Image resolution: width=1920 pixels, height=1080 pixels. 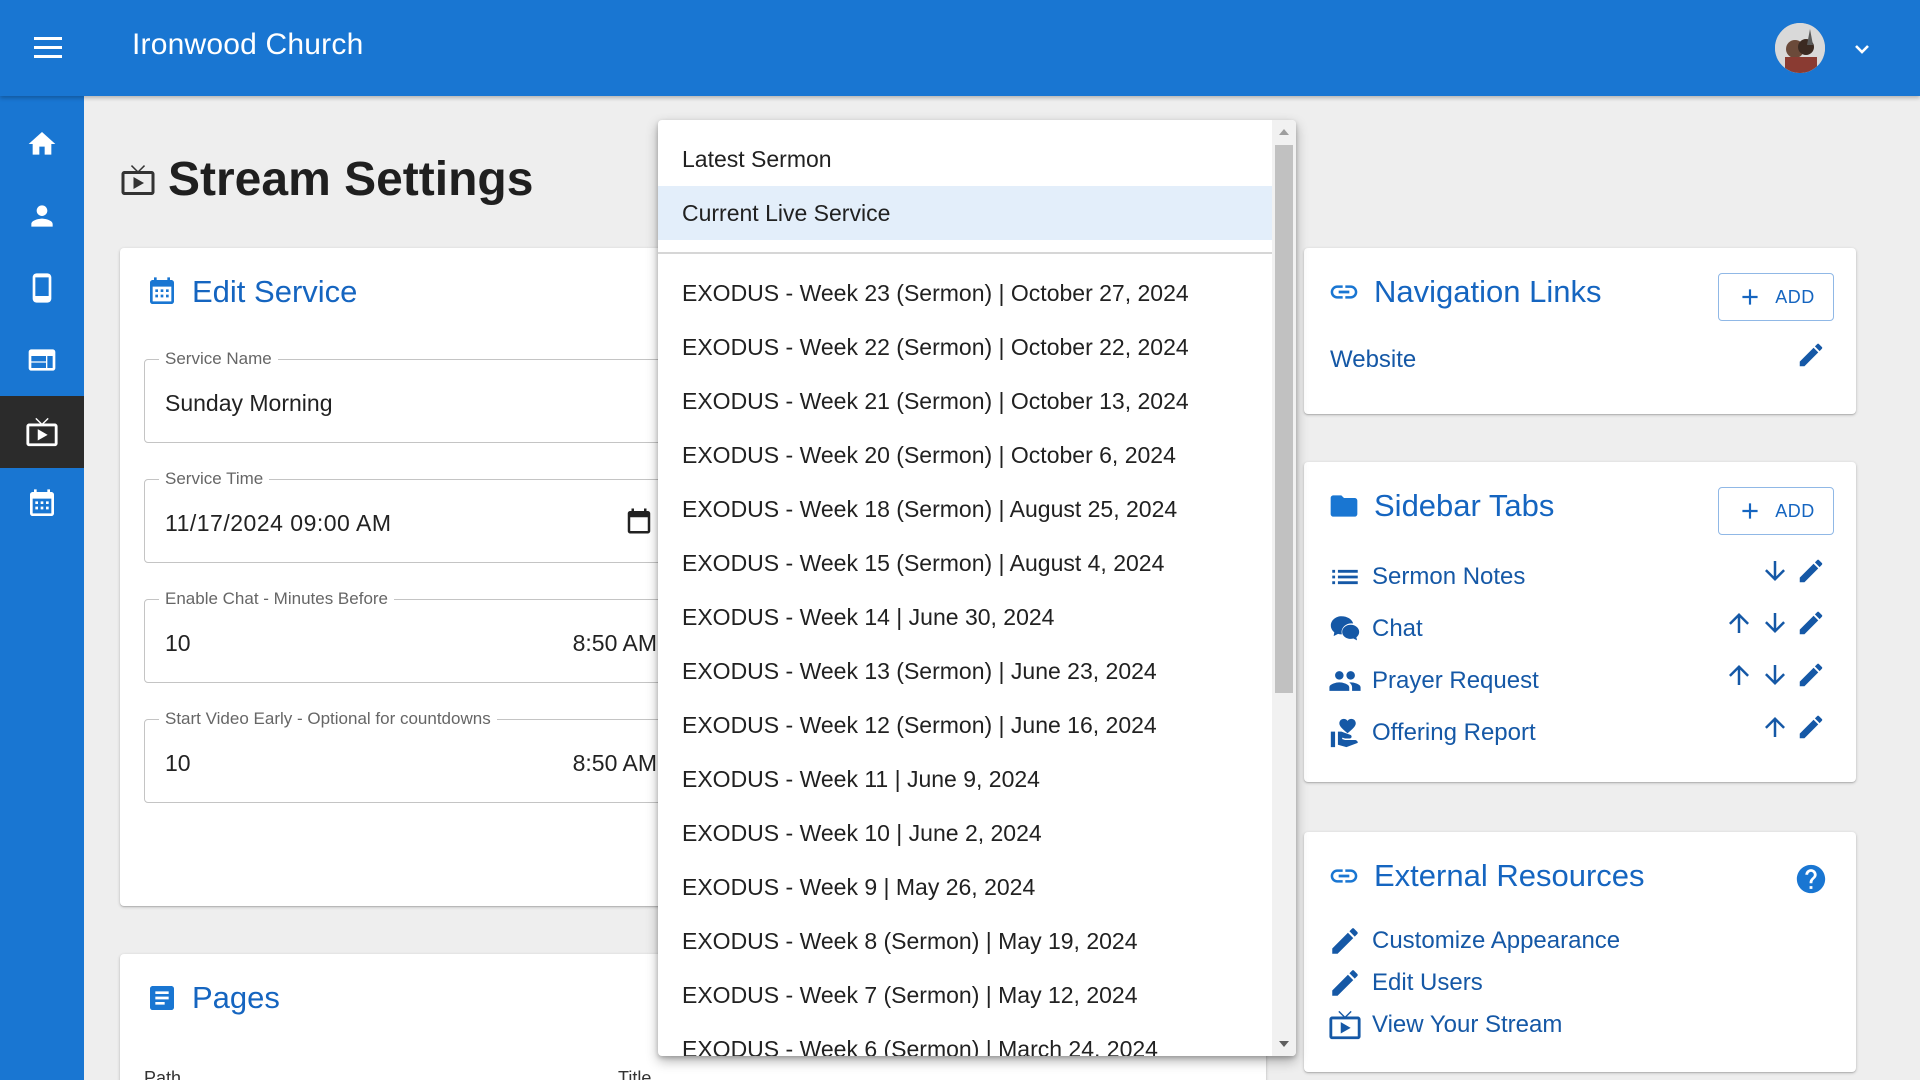 I want to click on calendar-icon, so click(x=42, y=502).